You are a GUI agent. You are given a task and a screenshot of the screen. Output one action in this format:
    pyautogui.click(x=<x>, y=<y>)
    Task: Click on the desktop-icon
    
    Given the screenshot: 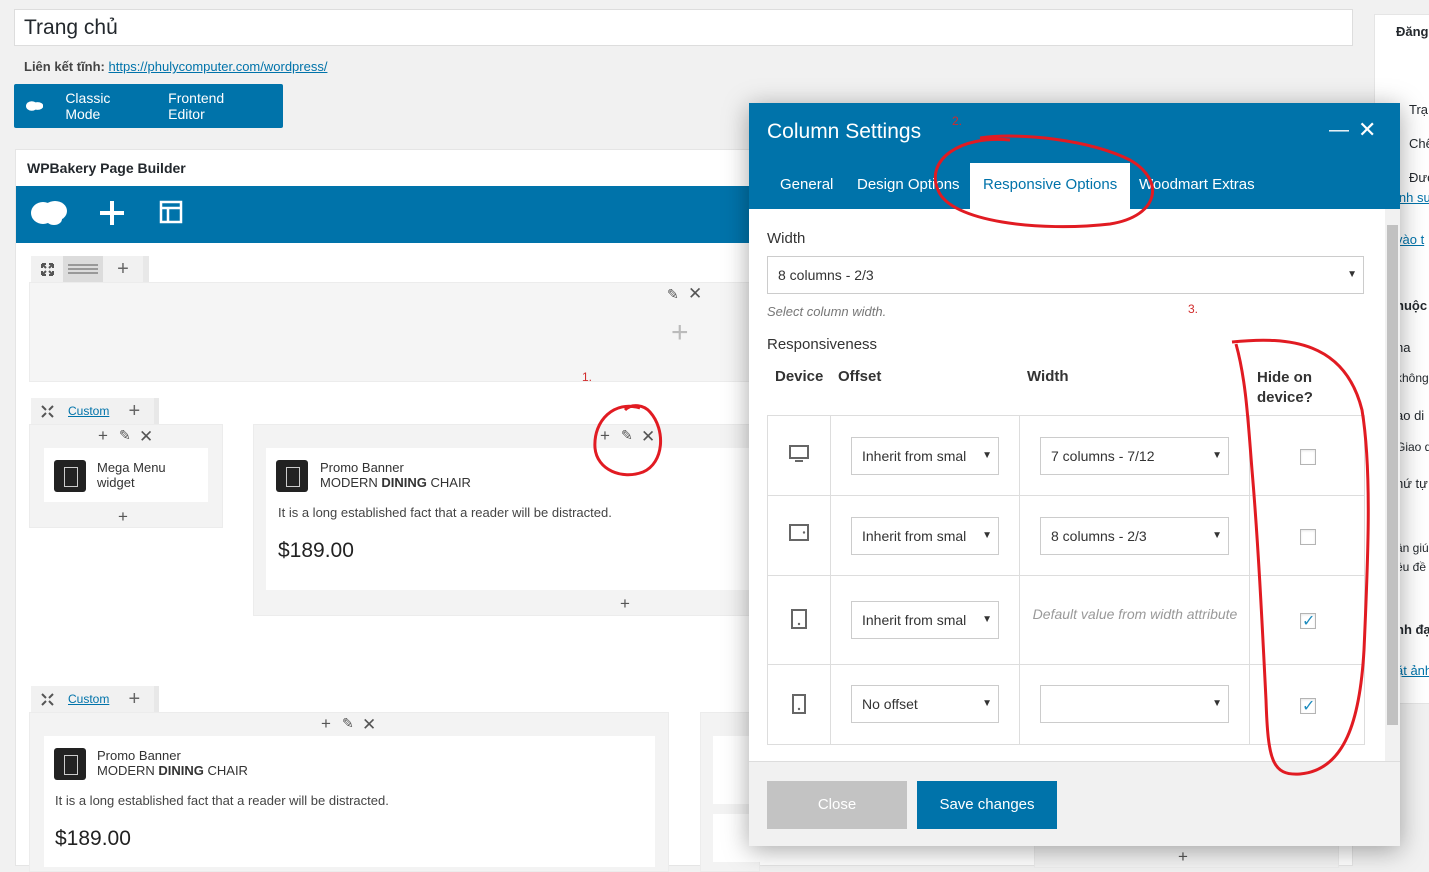 What is the action you would take?
    pyautogui.click(x=799, y=453)
    